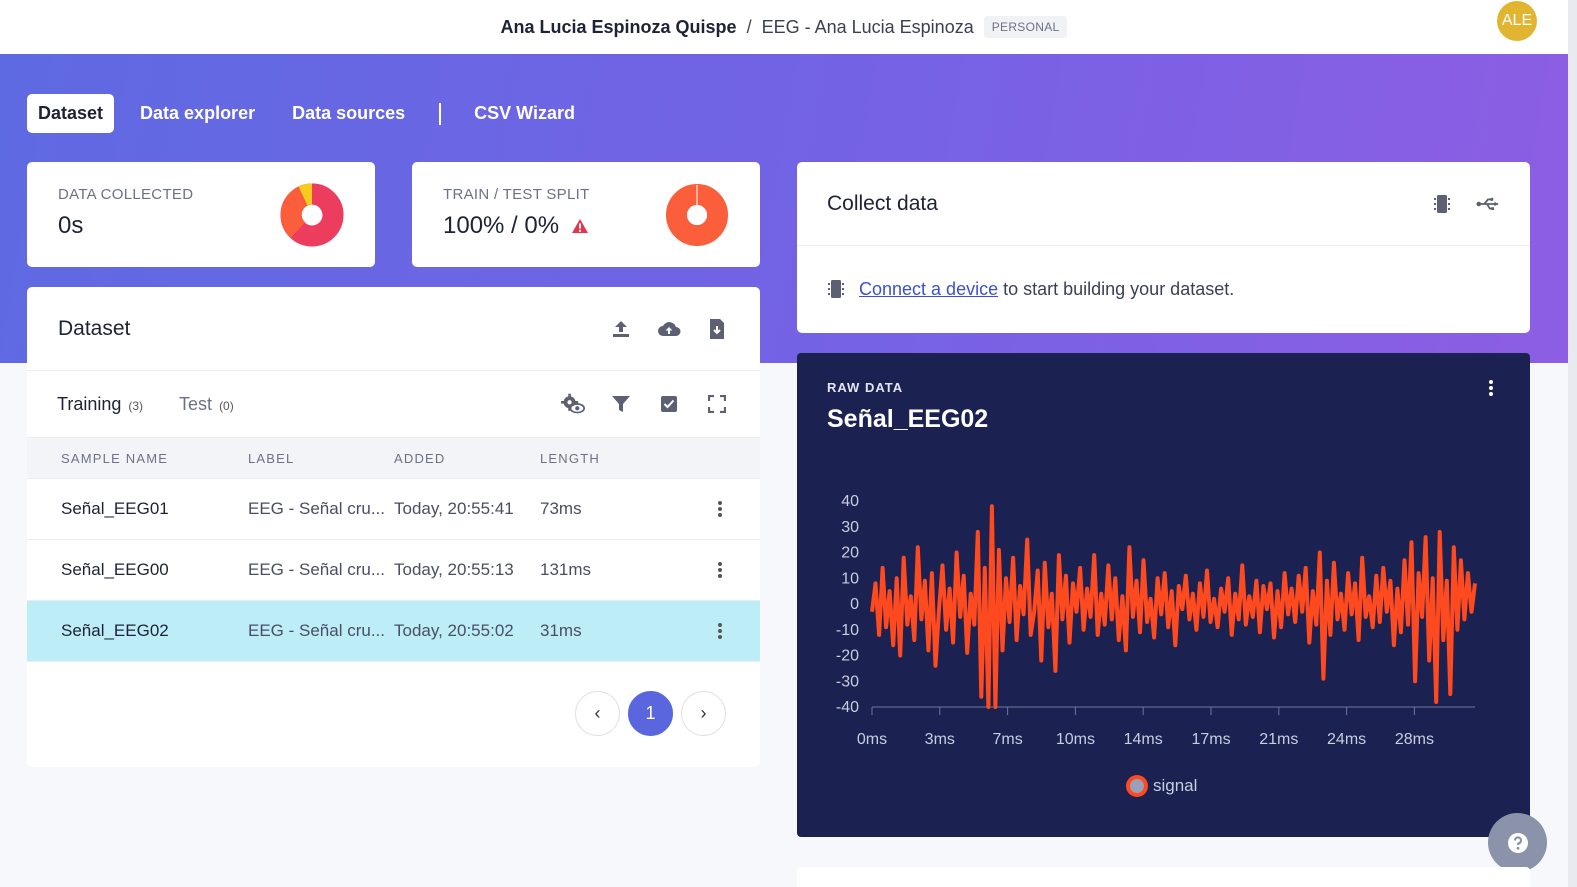 The image size is (1577, 887). I want to click on next-page-button: ›, so click(703, 713).